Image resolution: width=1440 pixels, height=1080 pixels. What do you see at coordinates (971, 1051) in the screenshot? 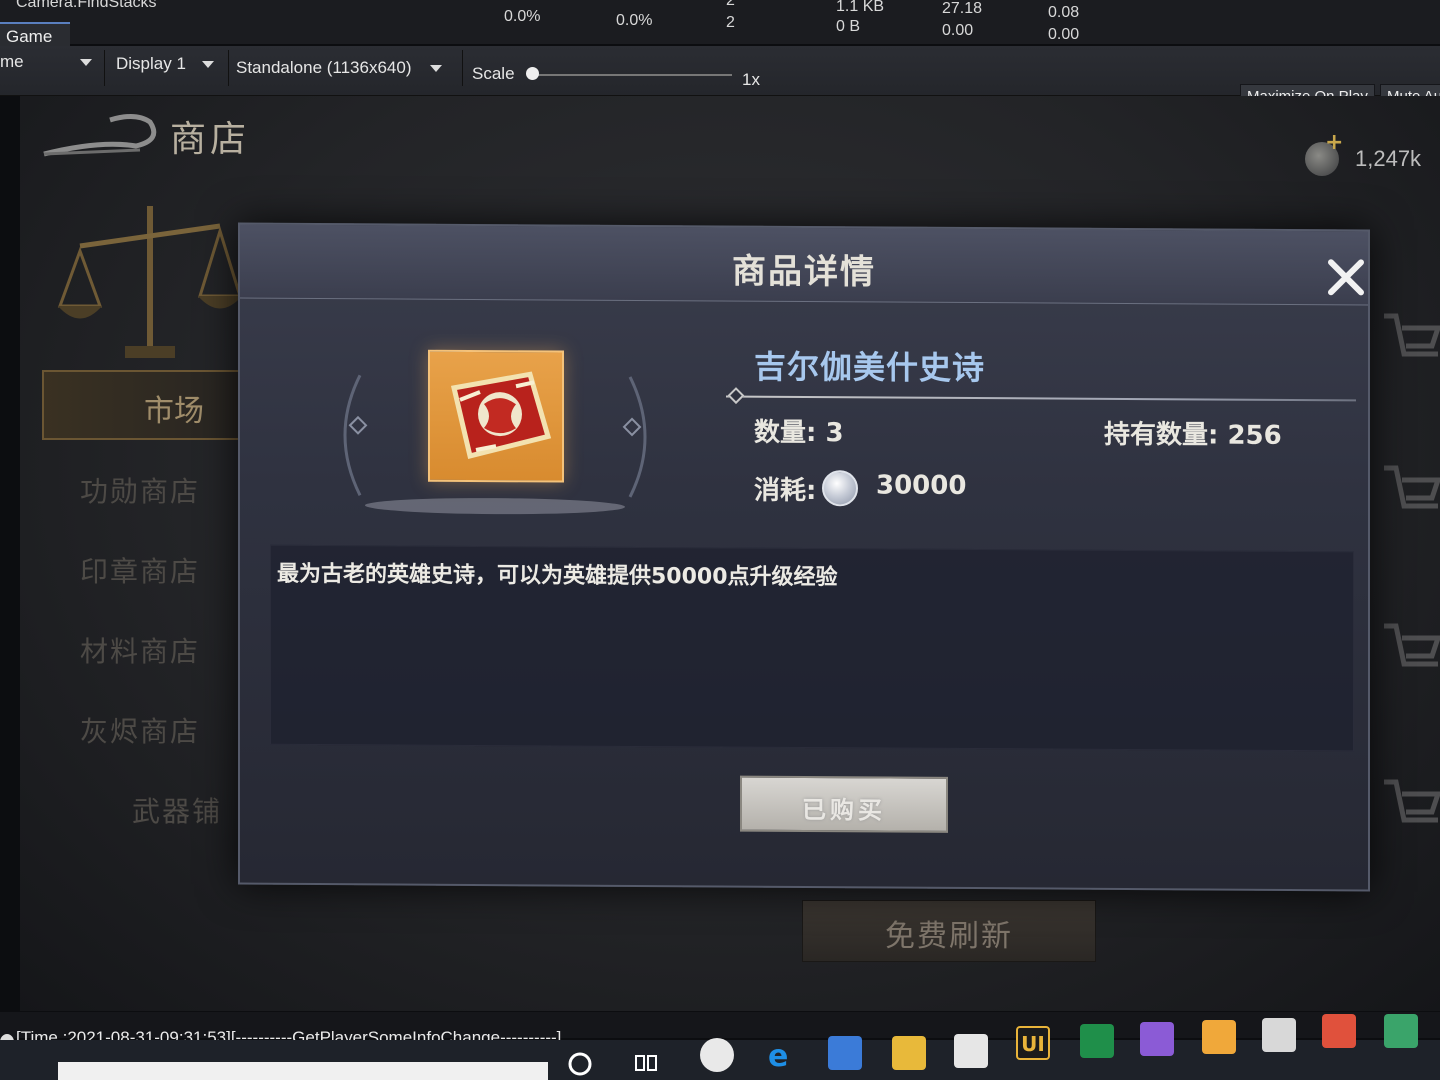
I see `mail-icon` at bounding box center [971, 1051].